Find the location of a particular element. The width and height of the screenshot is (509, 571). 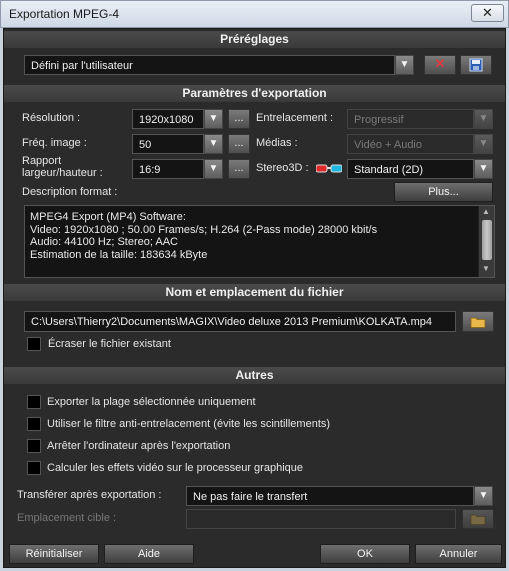

target-browse-button is located at coordinates (478, 519).